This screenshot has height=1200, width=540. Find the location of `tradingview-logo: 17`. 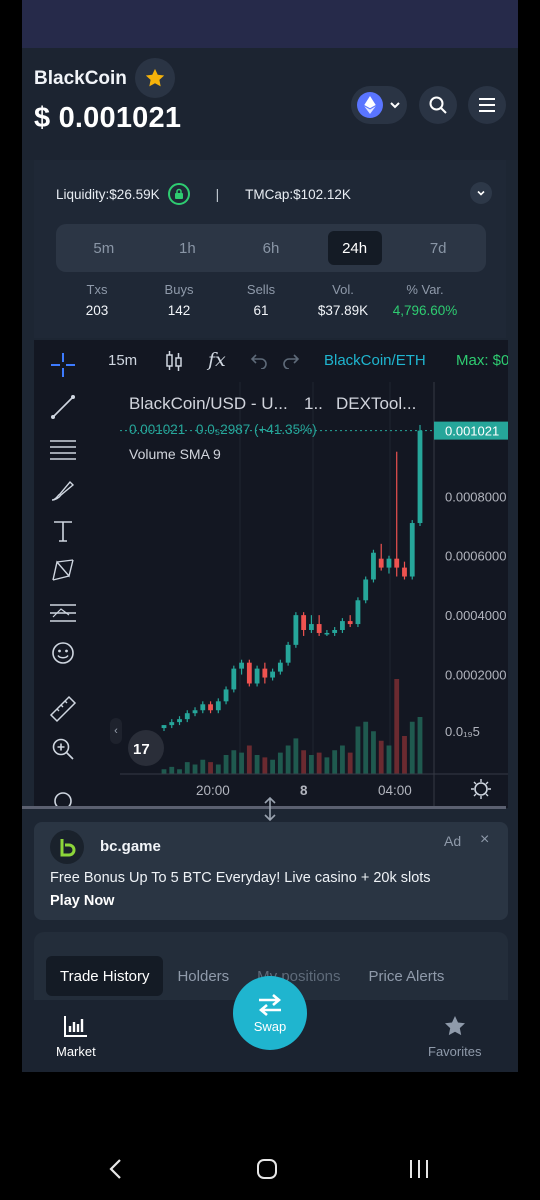

tradingview-logo: 17 is located at coordinates (146, 748).